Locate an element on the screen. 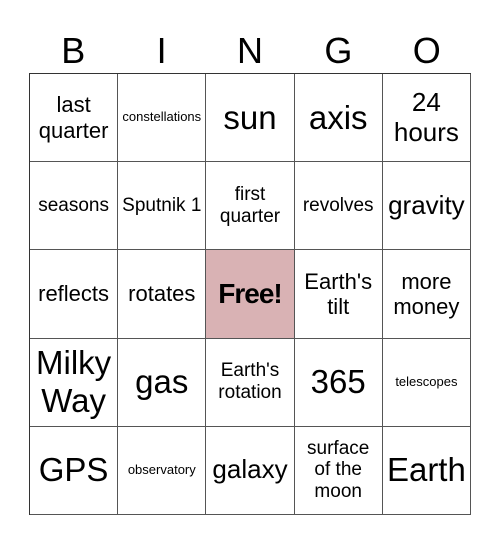 Image resolution: width=500 pixels, height=544 pixels. bingo-cell: constellations is located at coordinates (162, 118).